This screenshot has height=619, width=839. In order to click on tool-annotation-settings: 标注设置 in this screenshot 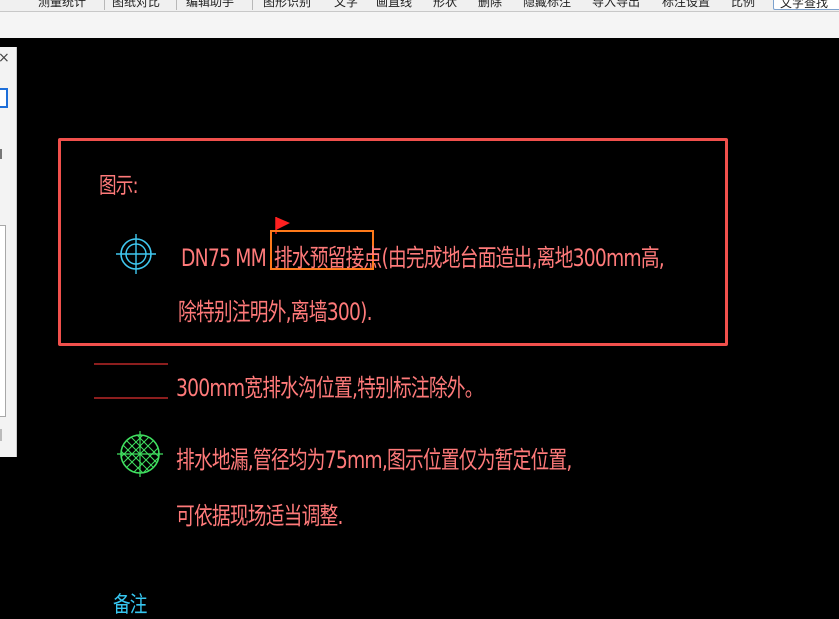, I will do `click(686, 5)`.